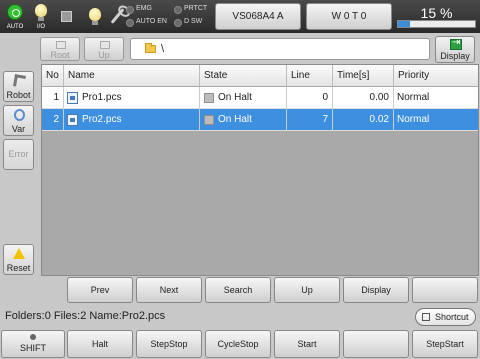 The width and height of the screenshot is (480, 359). What do you see at coordinates (169, 290) in the screenshot?
I see `next-button: Next` at bounding box center [169, 290].